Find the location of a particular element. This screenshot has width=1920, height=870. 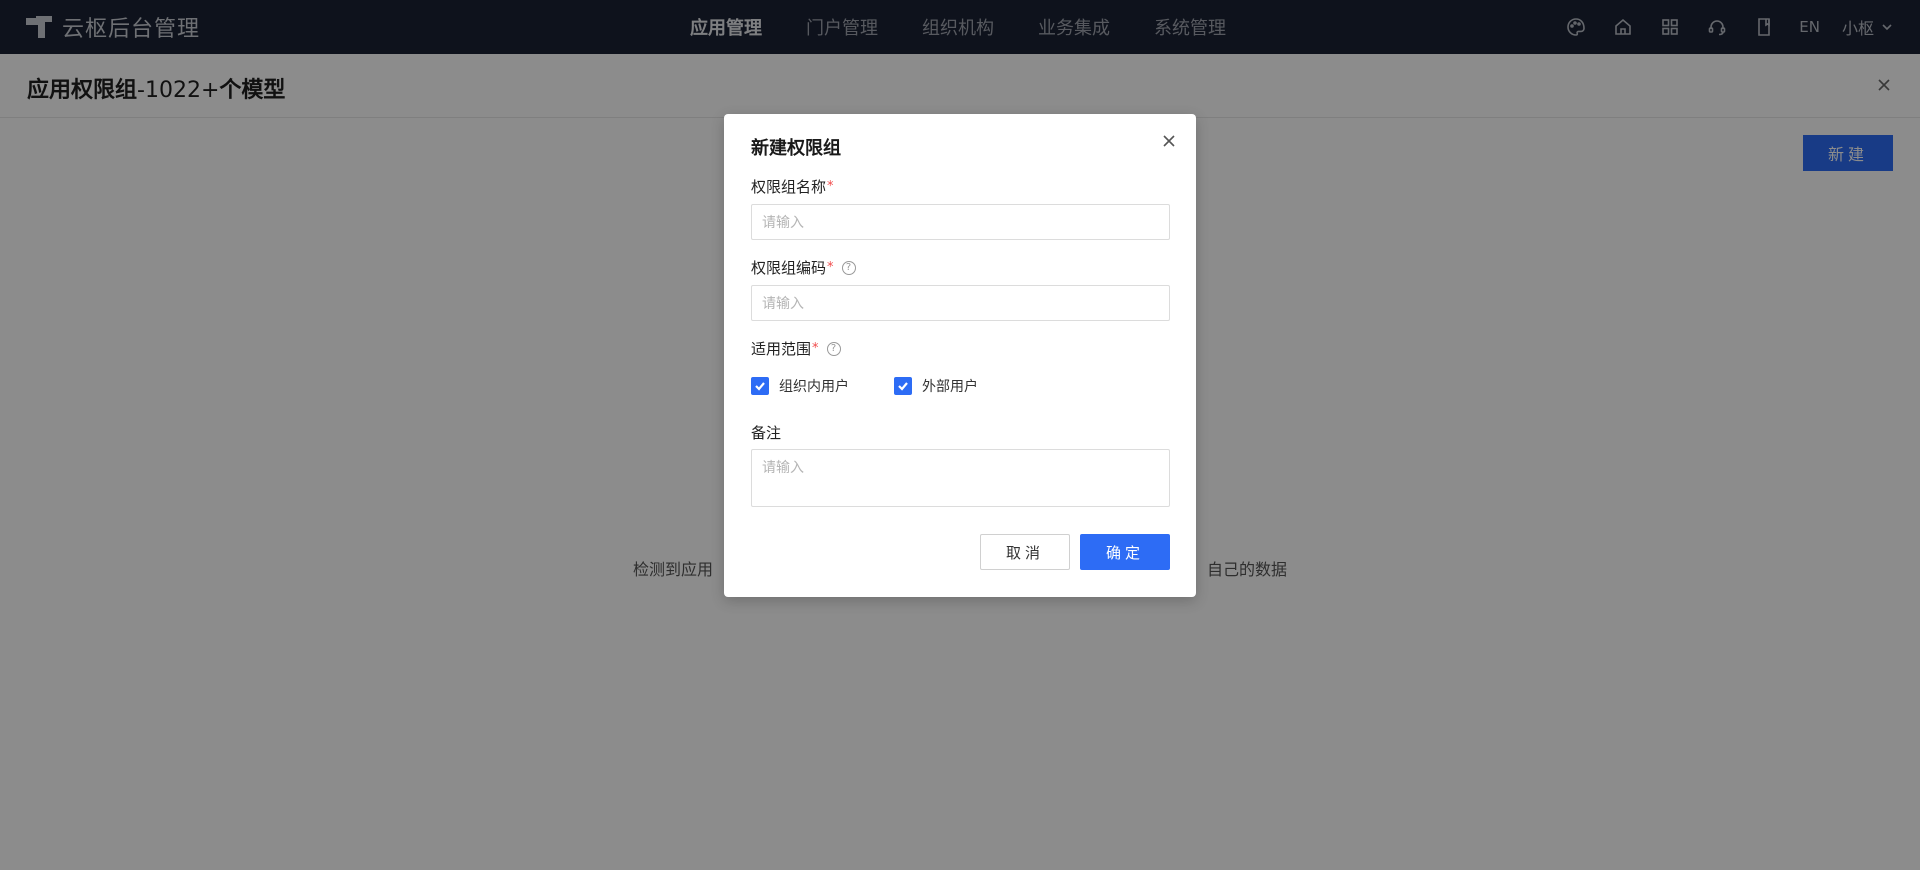

close-icon is located at coordinates (1169, 141).